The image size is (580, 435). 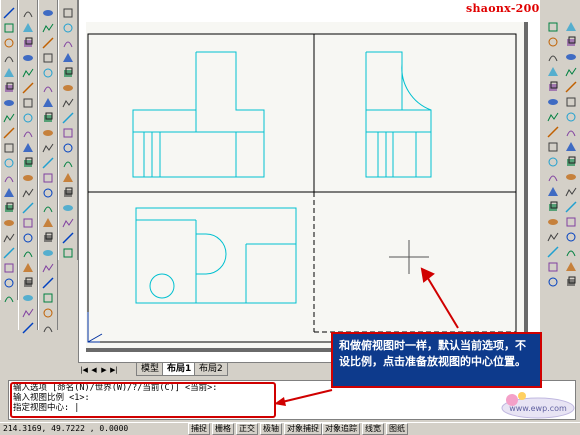 I want to click on ortho-toggle: 正交, so click(x=247, y=429).